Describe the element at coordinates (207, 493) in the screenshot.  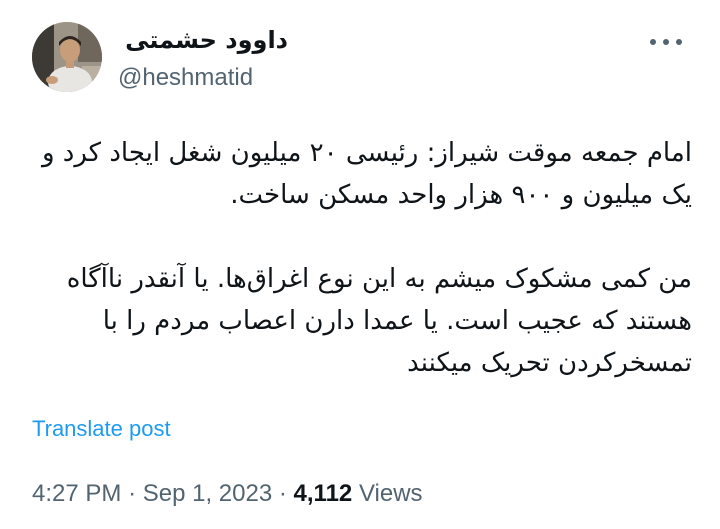
I see `post-date: Sep 1, 2023` at that location.